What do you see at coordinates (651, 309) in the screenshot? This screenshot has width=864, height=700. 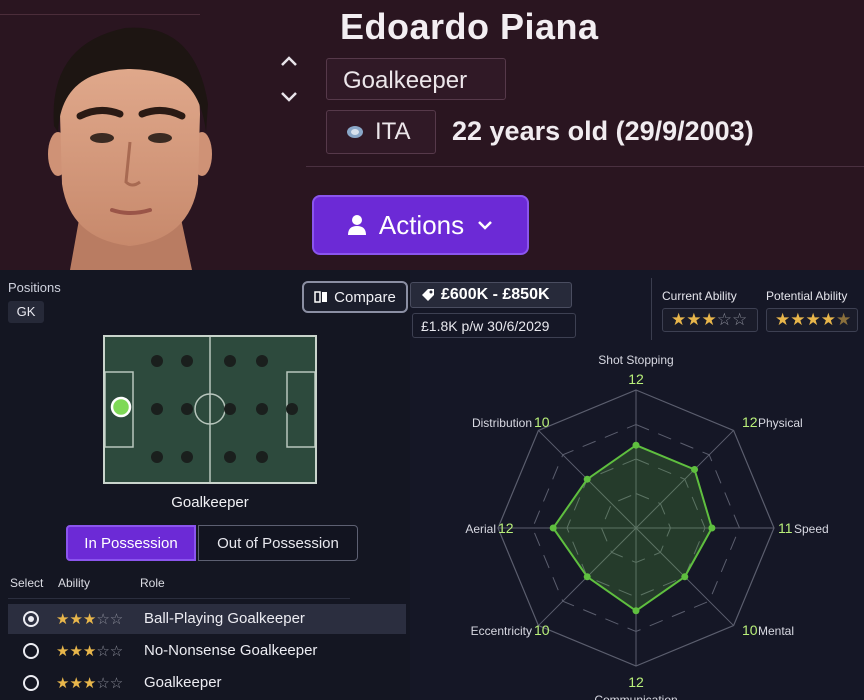 I see `ability-divider` at bounding box center [651, 309].